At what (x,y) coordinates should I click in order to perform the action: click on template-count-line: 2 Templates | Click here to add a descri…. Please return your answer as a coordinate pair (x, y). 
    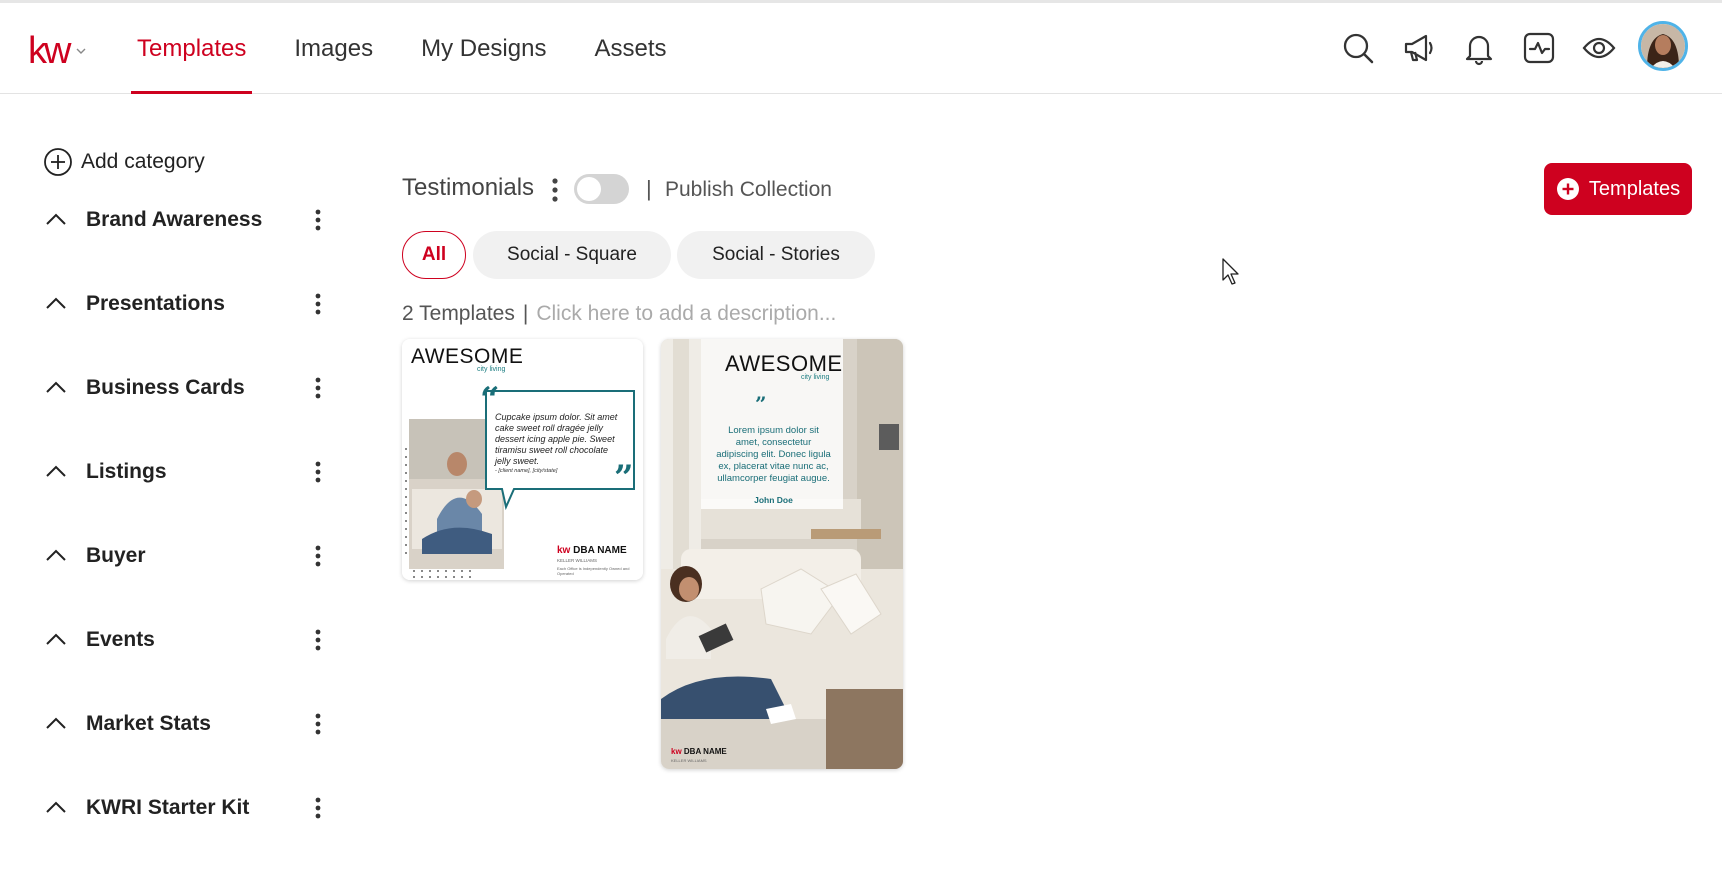
    Looking at the image, I should click on (619, 314).